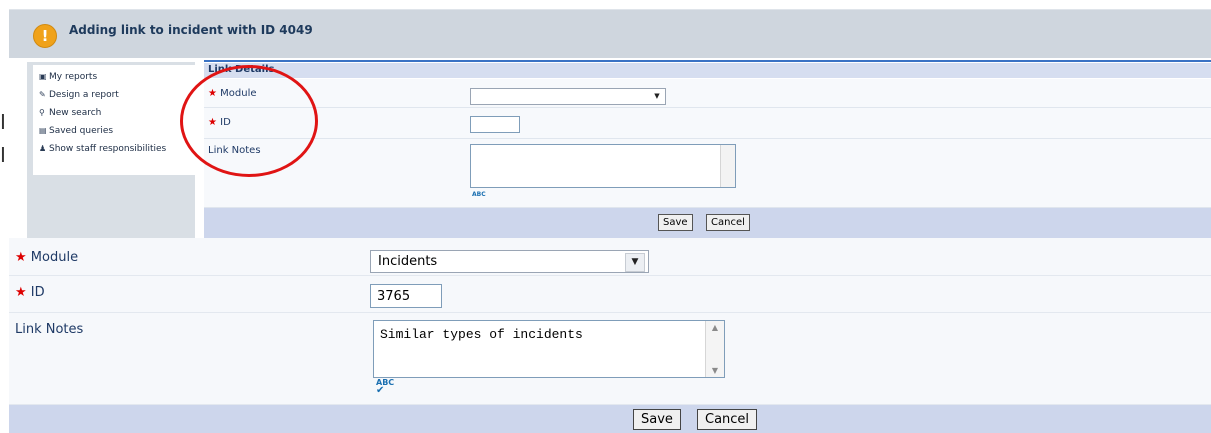 This screenshot has height=433, width=1211. I want to click on page-header: ! Adding link to incident with ID 4049, so click(610, 33).